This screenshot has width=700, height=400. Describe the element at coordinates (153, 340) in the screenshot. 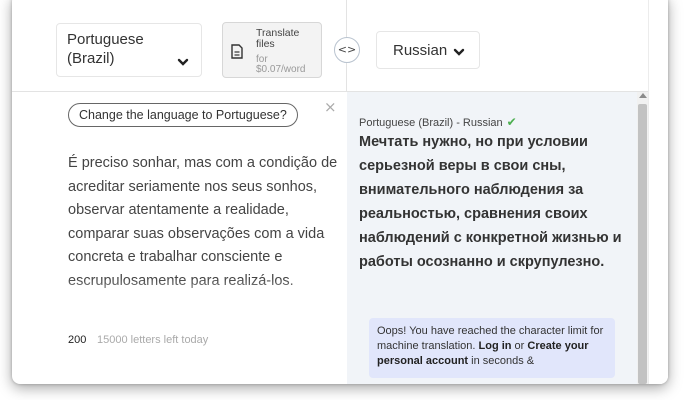

I see `letters-left-text: 15000 letters left today` at that location.